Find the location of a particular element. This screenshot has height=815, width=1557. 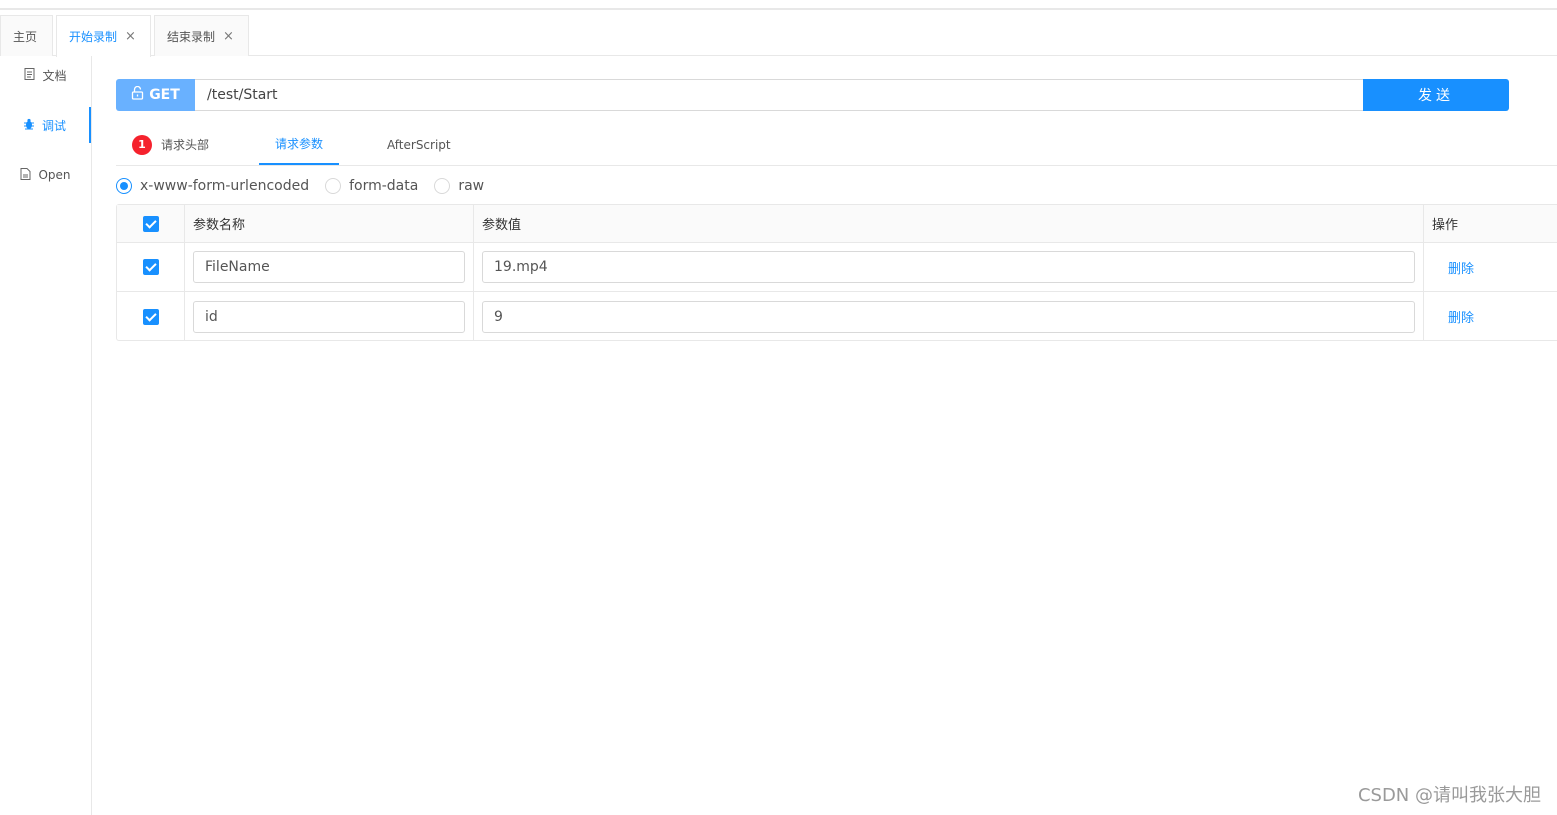

sidebar-item-label: 调试 is located at coordinates (53, 125).